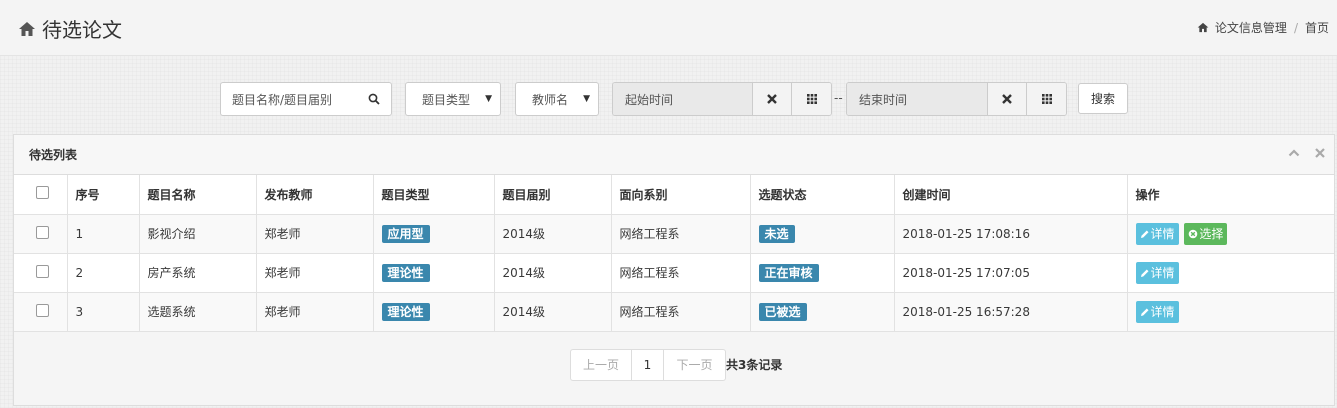  What do you see at coordinates (550, 99) in the screenshot?
I see `teacher-select-value: 教师名` at bounding box center [550, 99].